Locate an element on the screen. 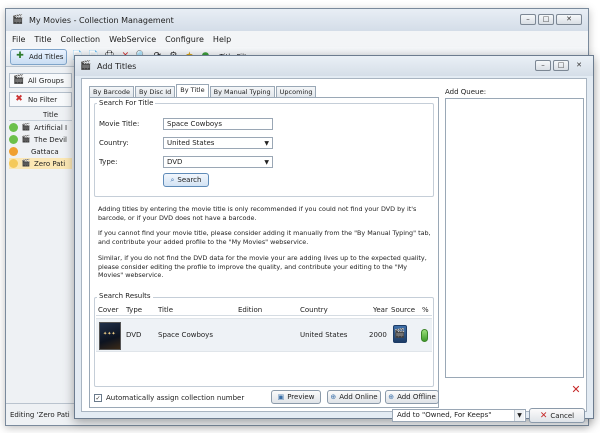  menu-file: File is located at coordinates (18, 39).